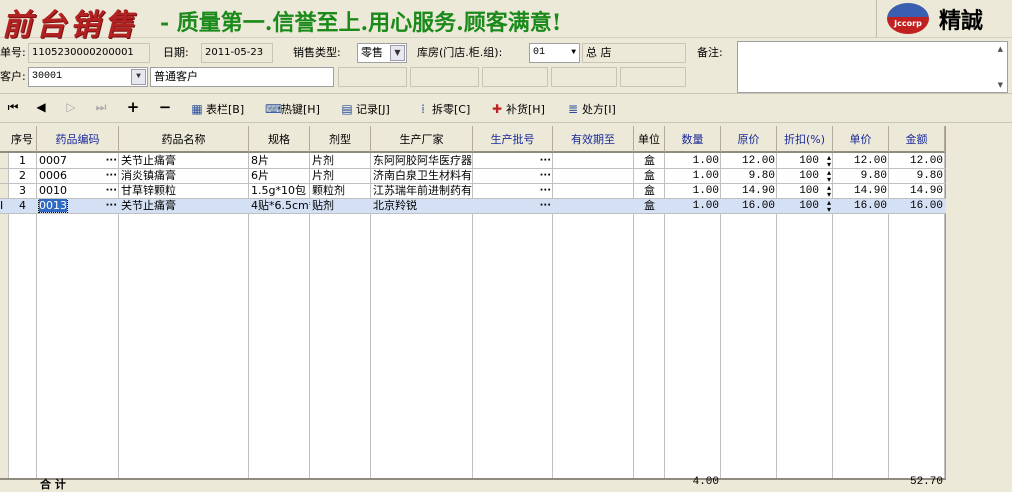 This screenshot has width=1012, height=492. I want to click on table-cols-button: ▦ 表栏[B], so click(217, 109).